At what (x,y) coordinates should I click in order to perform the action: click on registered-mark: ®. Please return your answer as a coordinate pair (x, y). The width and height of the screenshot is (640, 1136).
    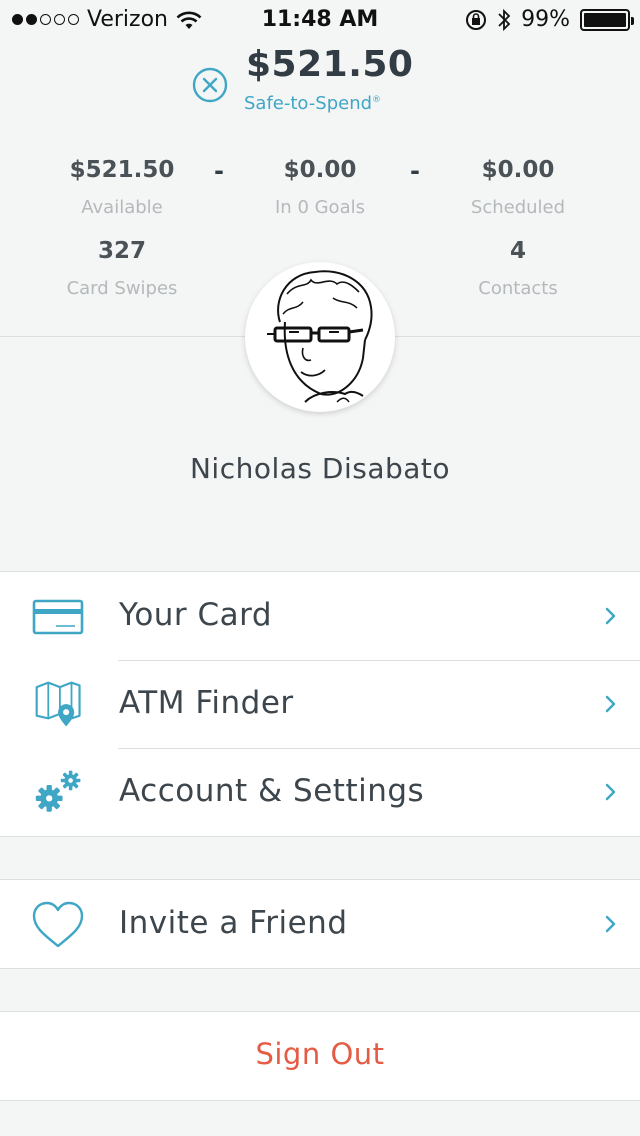
    Looking at the image, I should click on (377, 100).